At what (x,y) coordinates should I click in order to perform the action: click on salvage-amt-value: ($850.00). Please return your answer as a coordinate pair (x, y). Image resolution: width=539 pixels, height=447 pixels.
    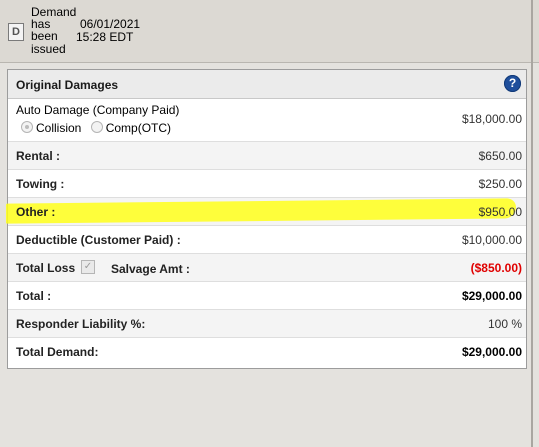
    Looking at the image, I should click on (496, 268).